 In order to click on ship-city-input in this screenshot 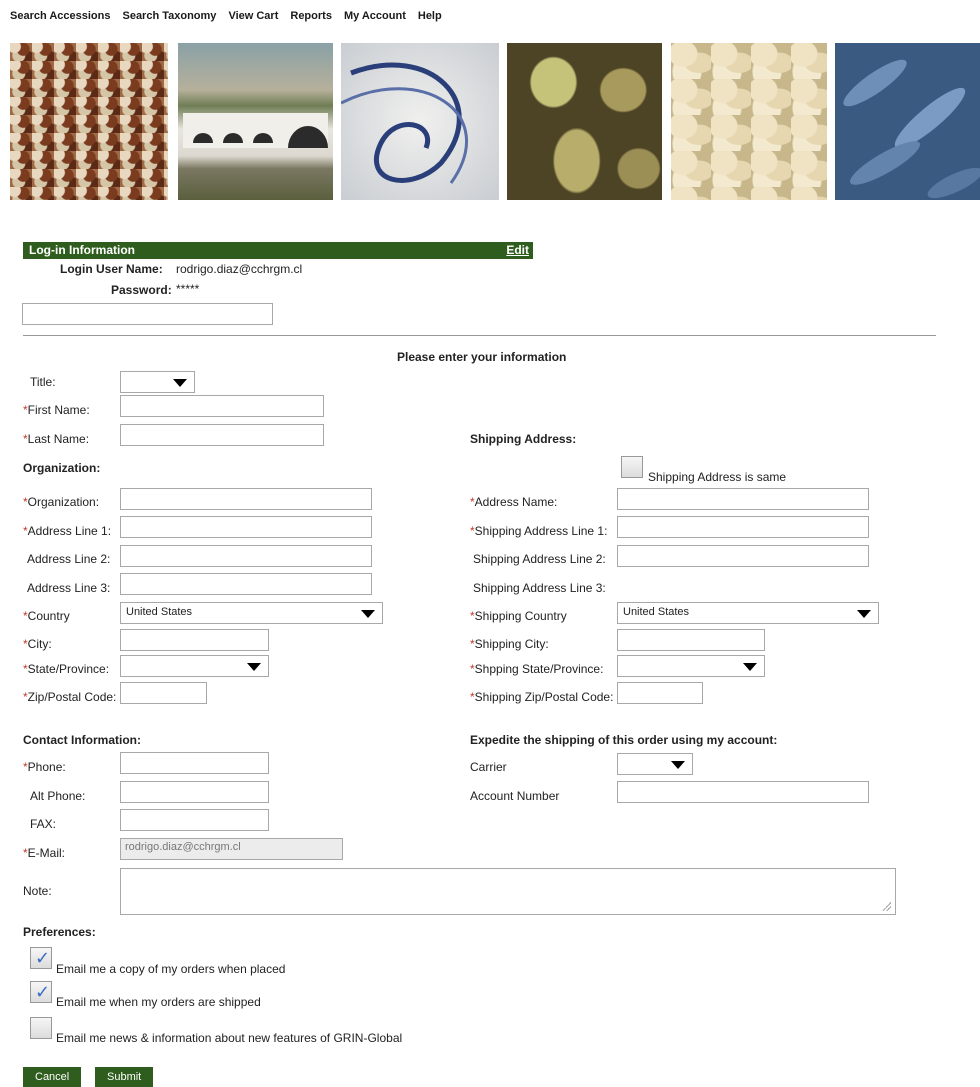, I will do `click(691, 640)`.